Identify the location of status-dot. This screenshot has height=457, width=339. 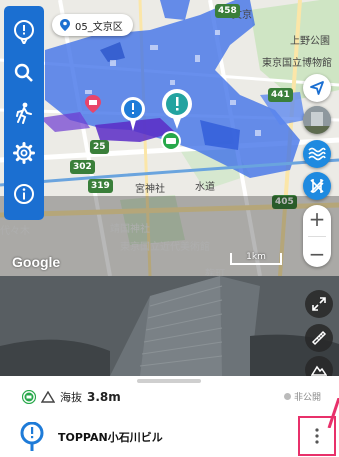
(287, 396).